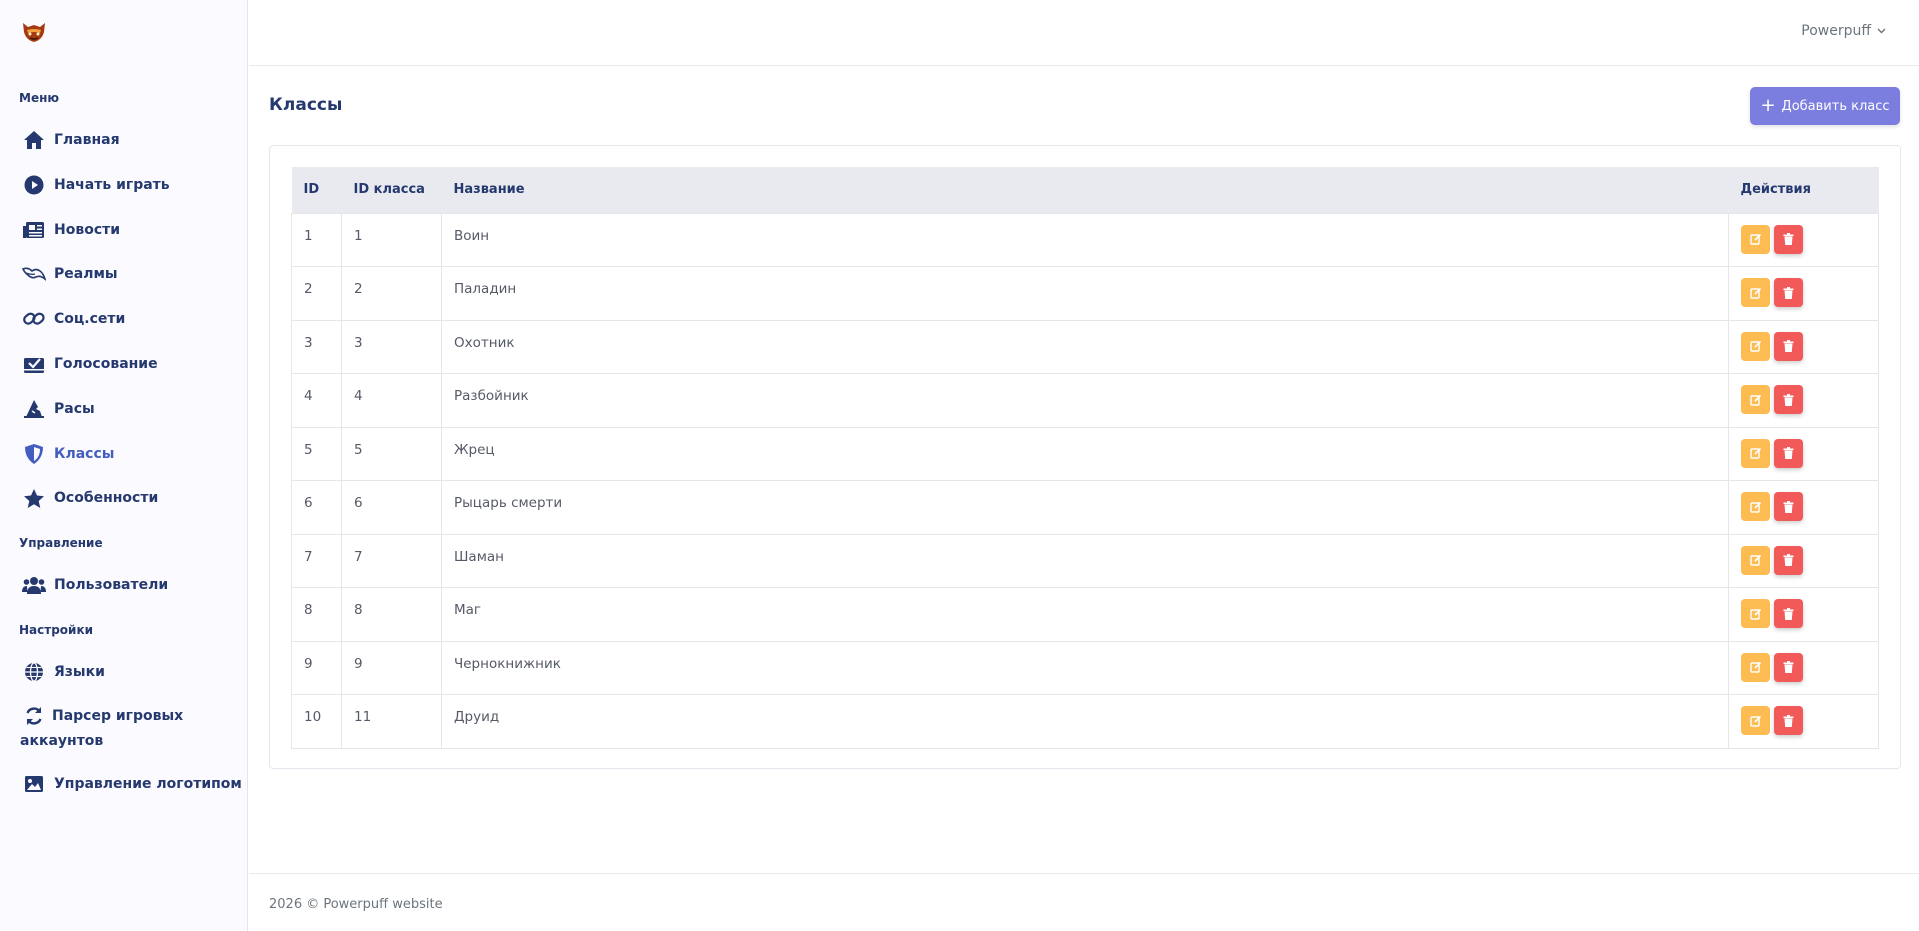 The height and width of the screenshot is (931, 1919). I want to click on add-class-button: + Добавить класс, so click(1825, 106).